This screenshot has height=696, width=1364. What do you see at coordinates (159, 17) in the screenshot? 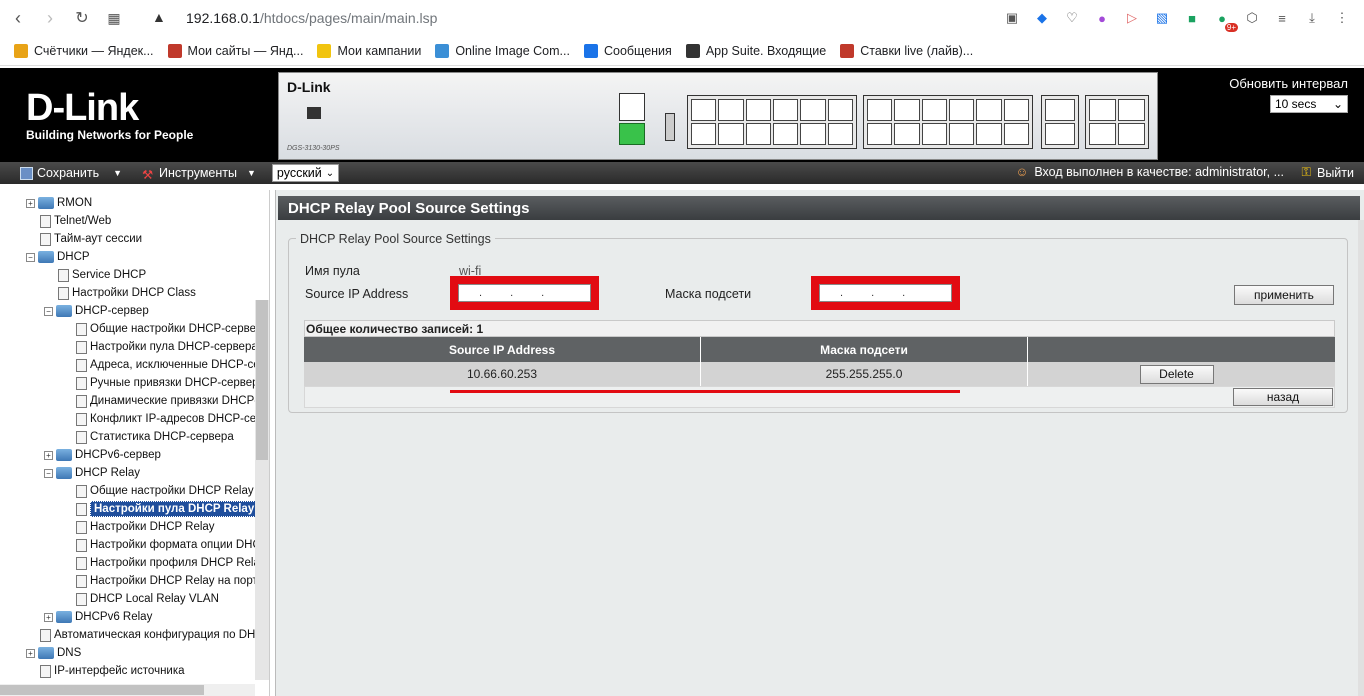
I see `not-secure-warning-icon: ▲` at bounding box center [159, 17].